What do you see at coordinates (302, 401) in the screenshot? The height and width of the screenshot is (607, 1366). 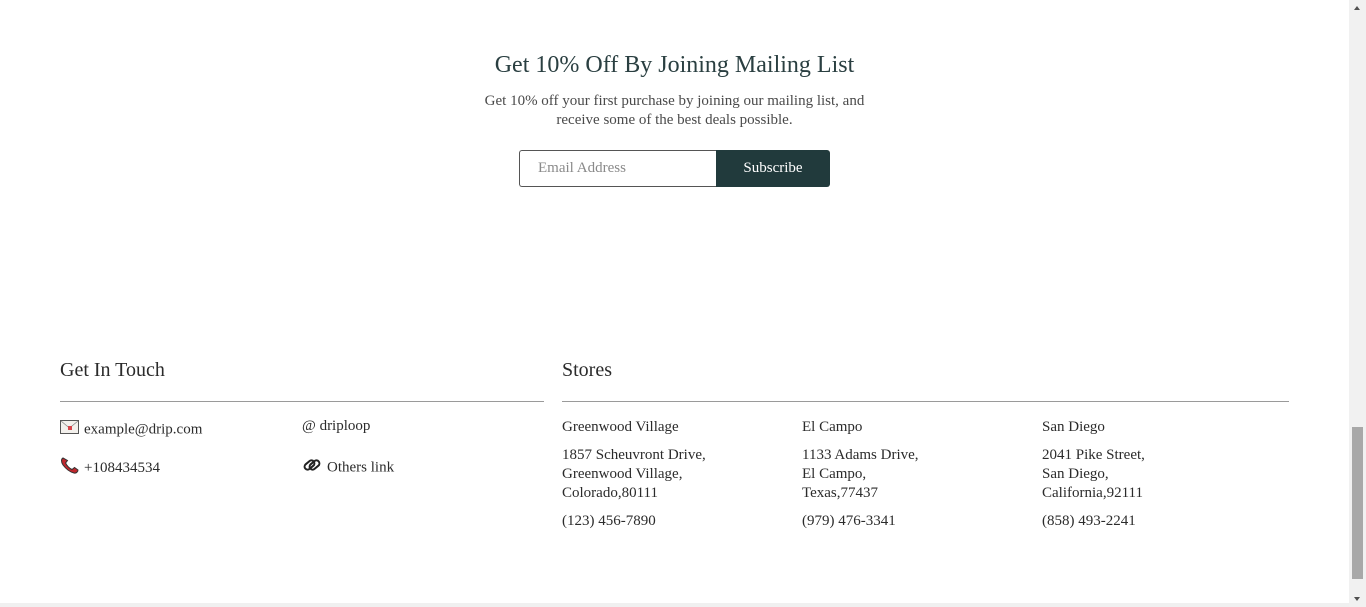 I see `get-in-touch-divider` at bounding box center [302, 401].